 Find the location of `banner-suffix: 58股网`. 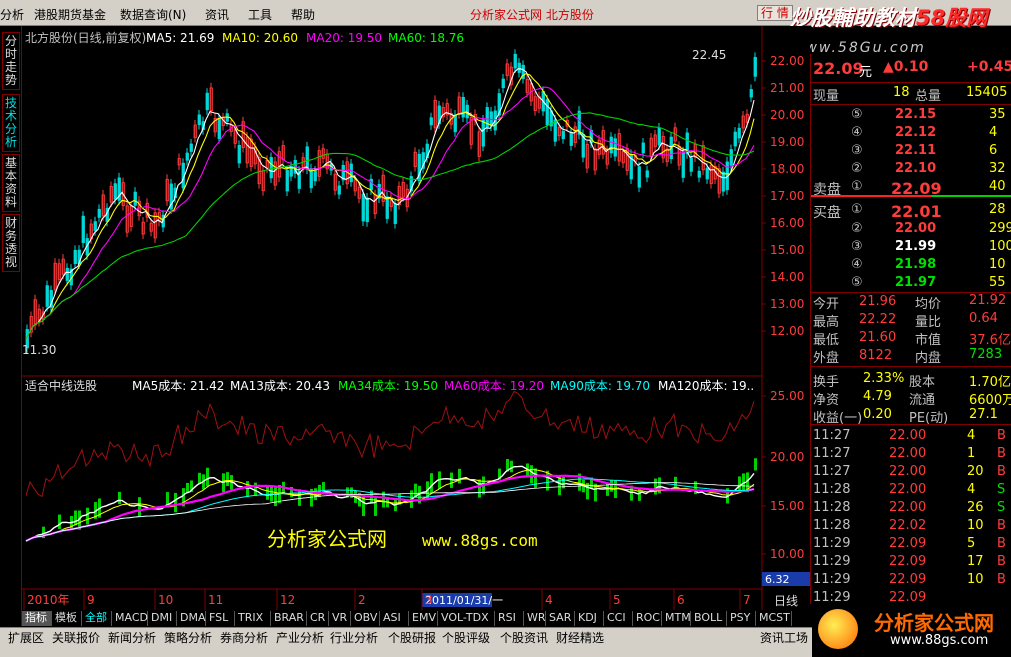

banner-suffix: 58股网 is located at coordinates (952, 18).